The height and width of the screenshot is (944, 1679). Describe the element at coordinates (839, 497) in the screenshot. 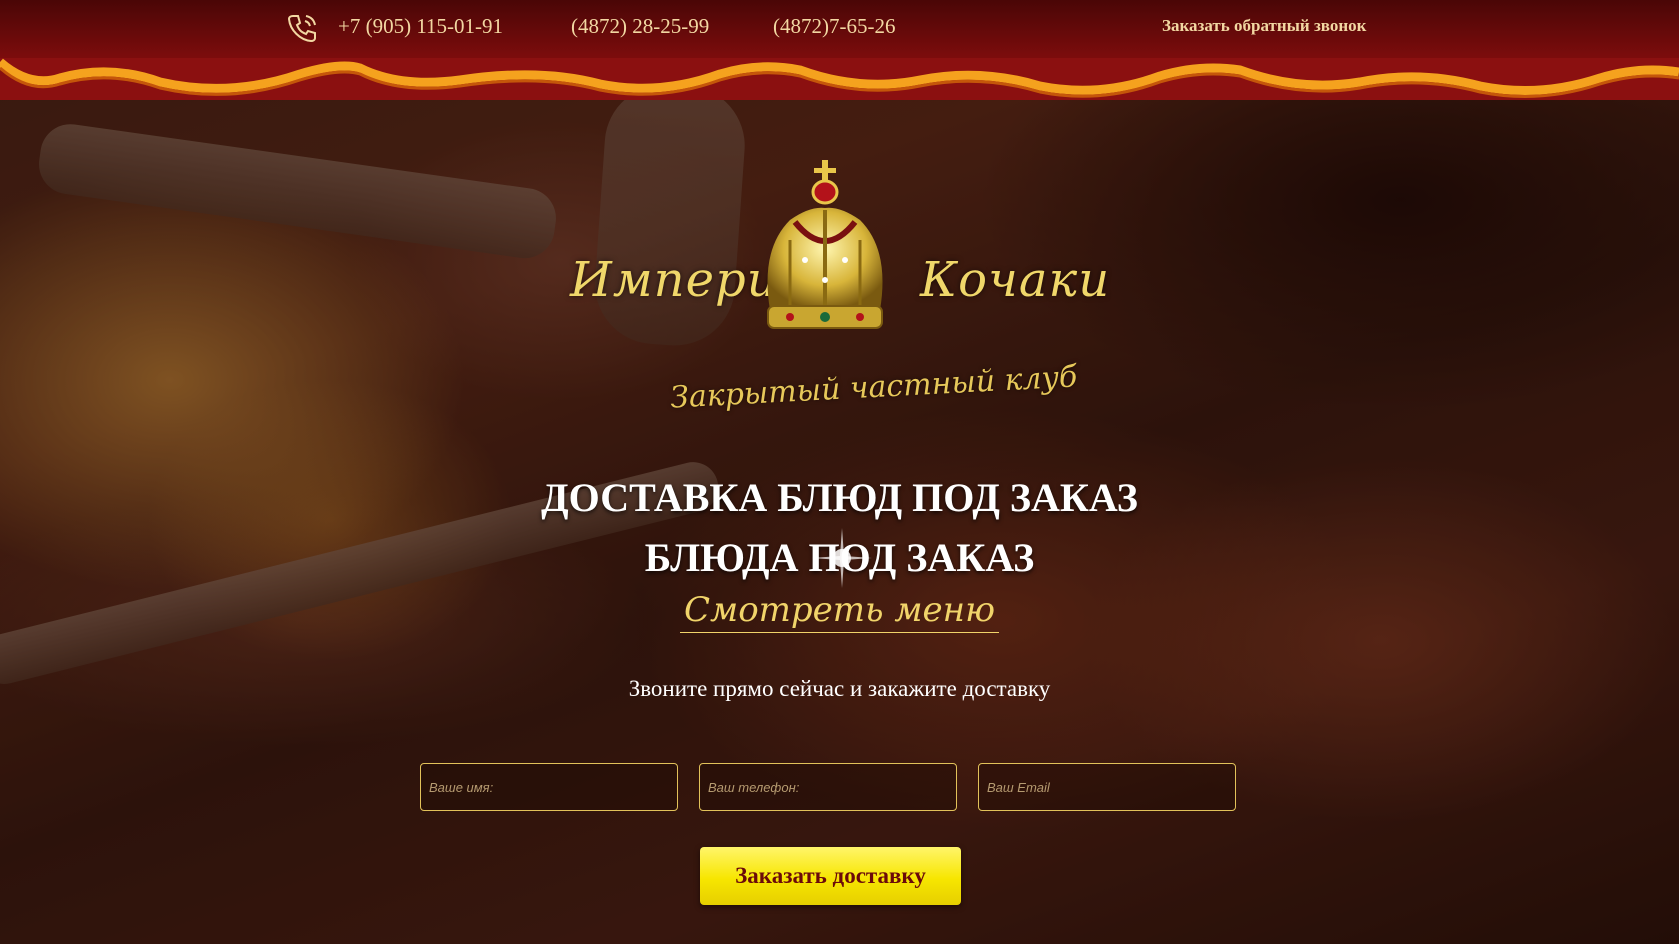

I see `headline-primary: ДОСТАВКА БЛЮД ПОД ЗАКАЗ` at that location.